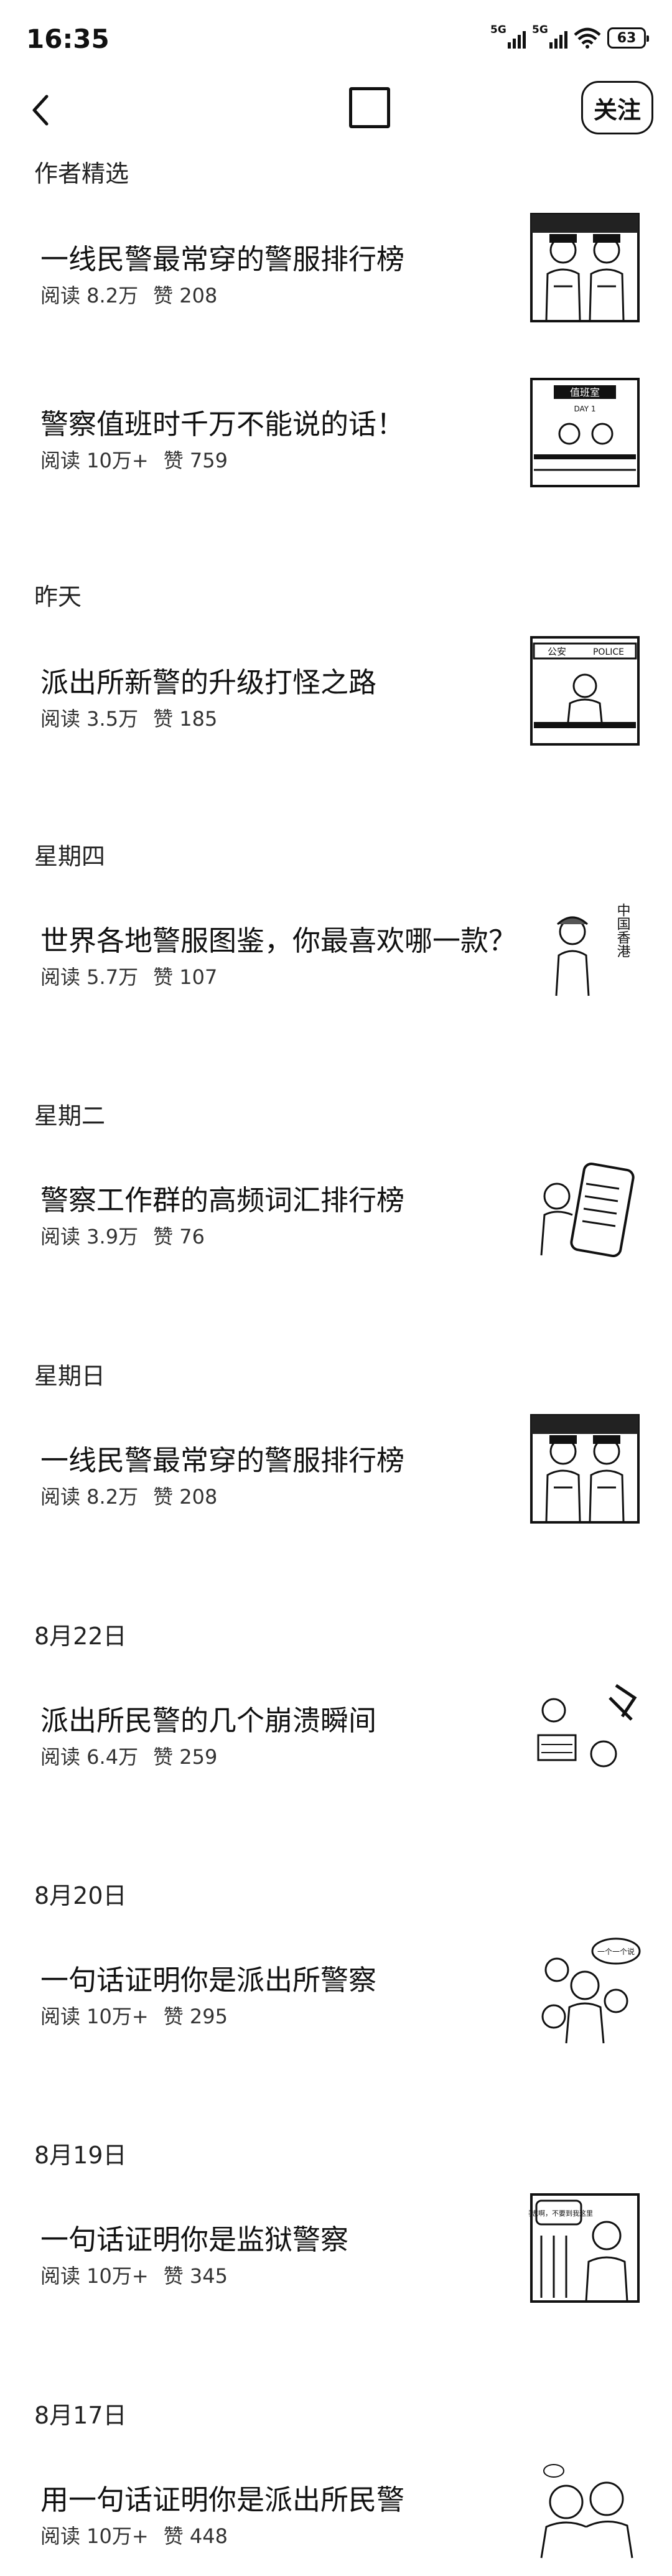  Describe the element at coordinates (196, 460) in the screenshot. I see `like-count: 赞 759` at that location.